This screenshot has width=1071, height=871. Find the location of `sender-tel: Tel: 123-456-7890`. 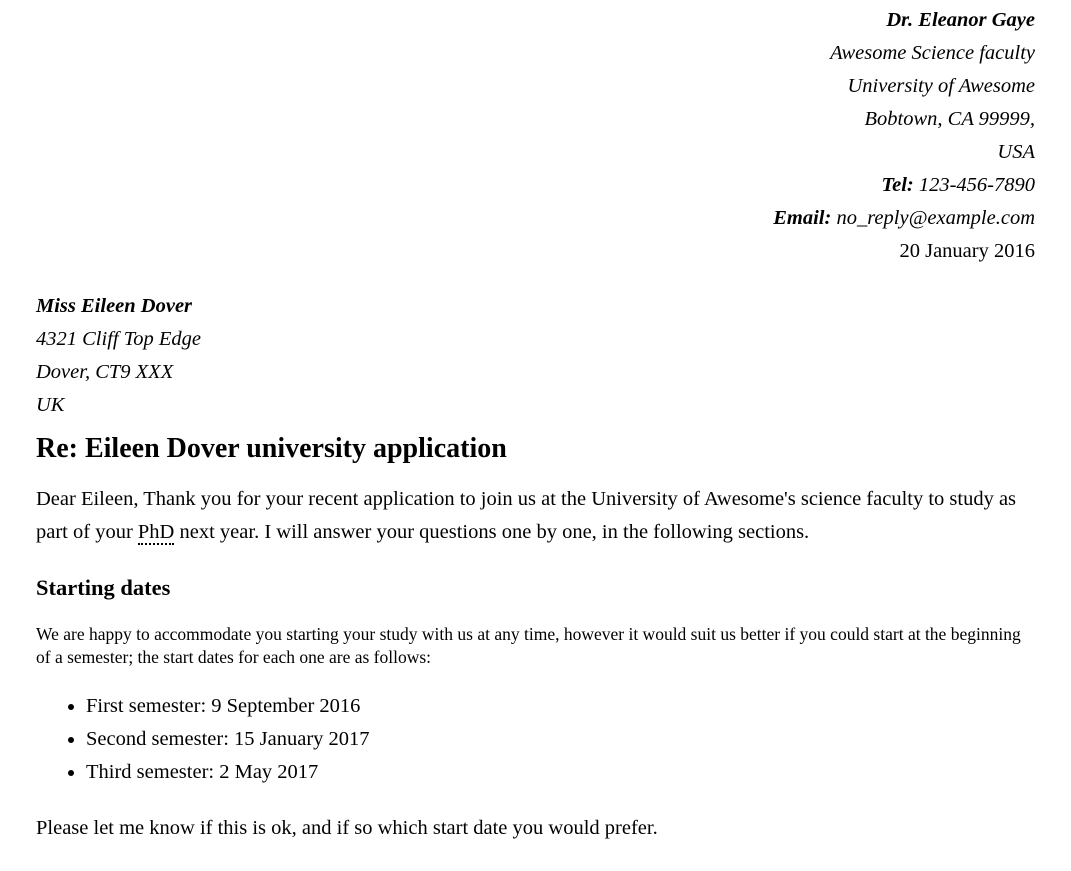

sender-tel: Tel: 123-456-7890 is located at coordinates (535, 185).